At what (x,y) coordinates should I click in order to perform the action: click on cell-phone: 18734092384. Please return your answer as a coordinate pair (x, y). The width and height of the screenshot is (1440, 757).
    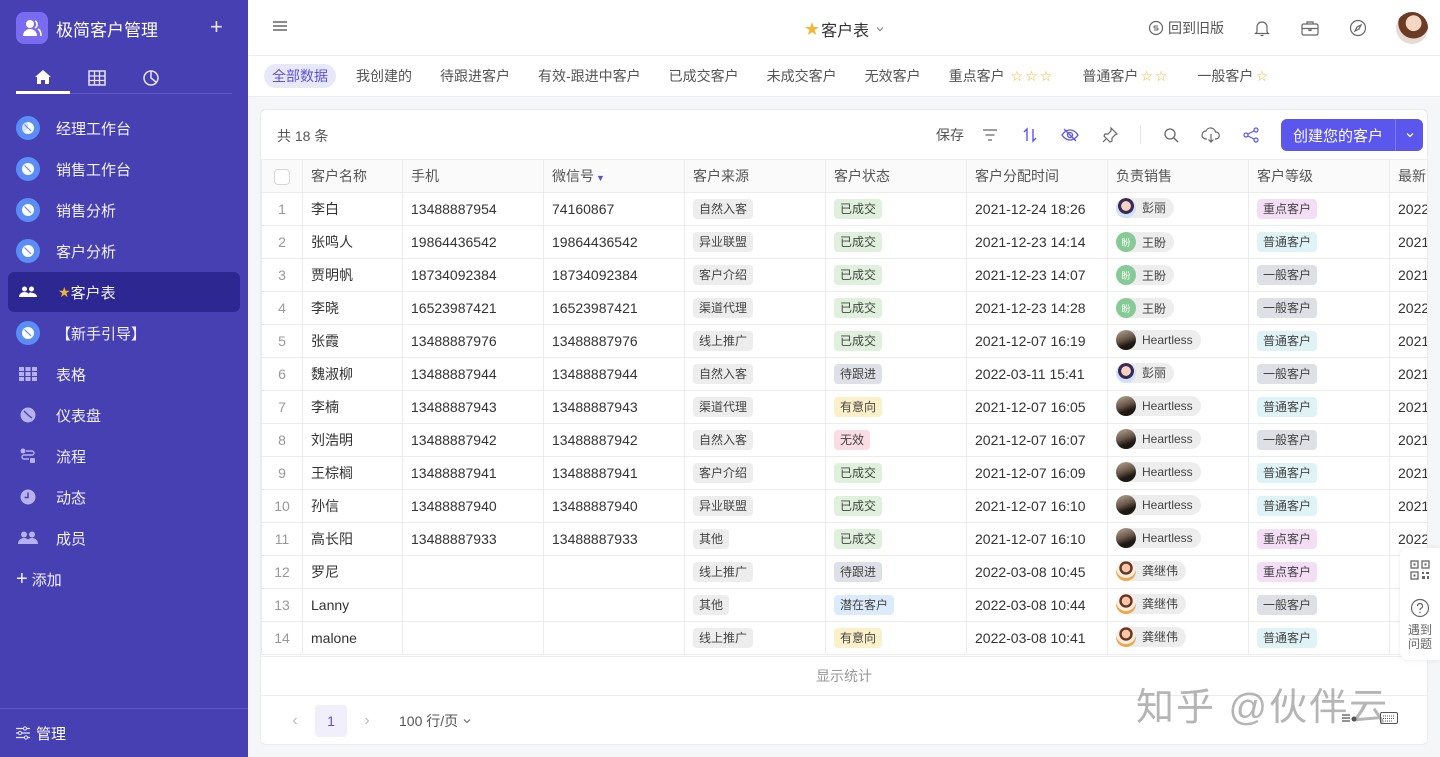
    Looking at the image, I should click on (473, 275).